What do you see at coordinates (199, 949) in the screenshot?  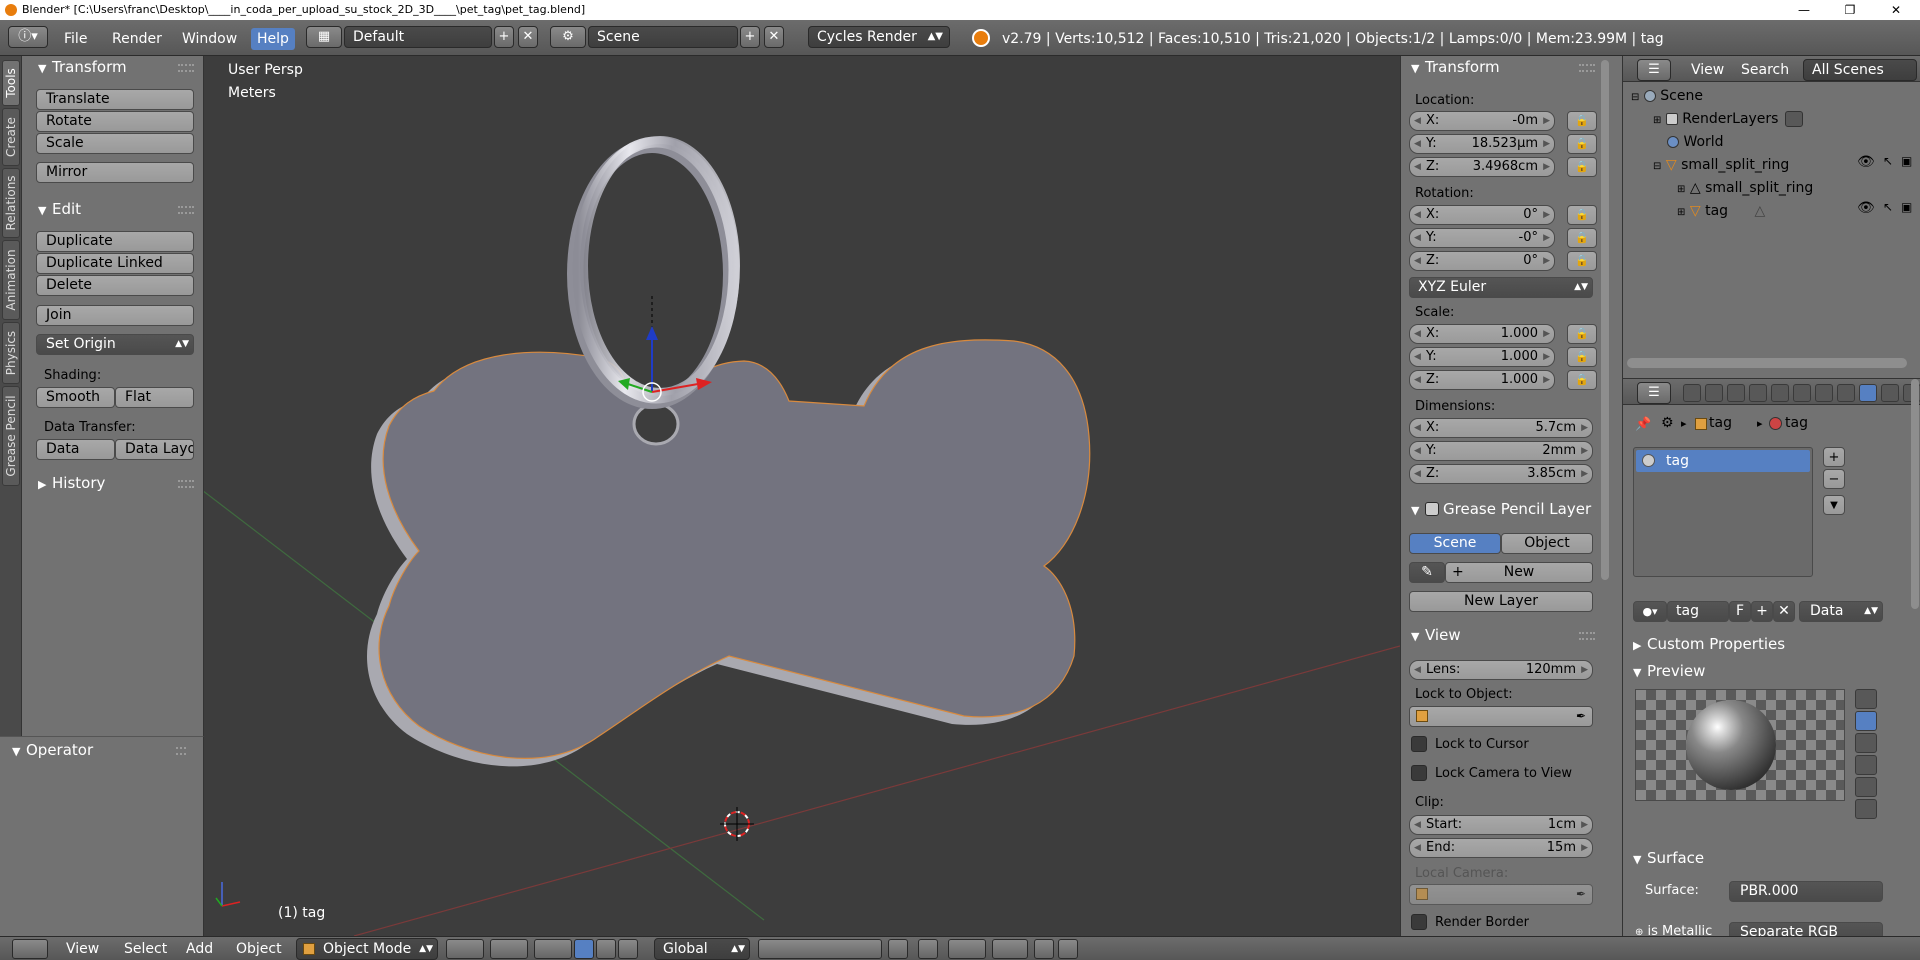 I see `menu-add: Add` at bounding box center [199, 949].